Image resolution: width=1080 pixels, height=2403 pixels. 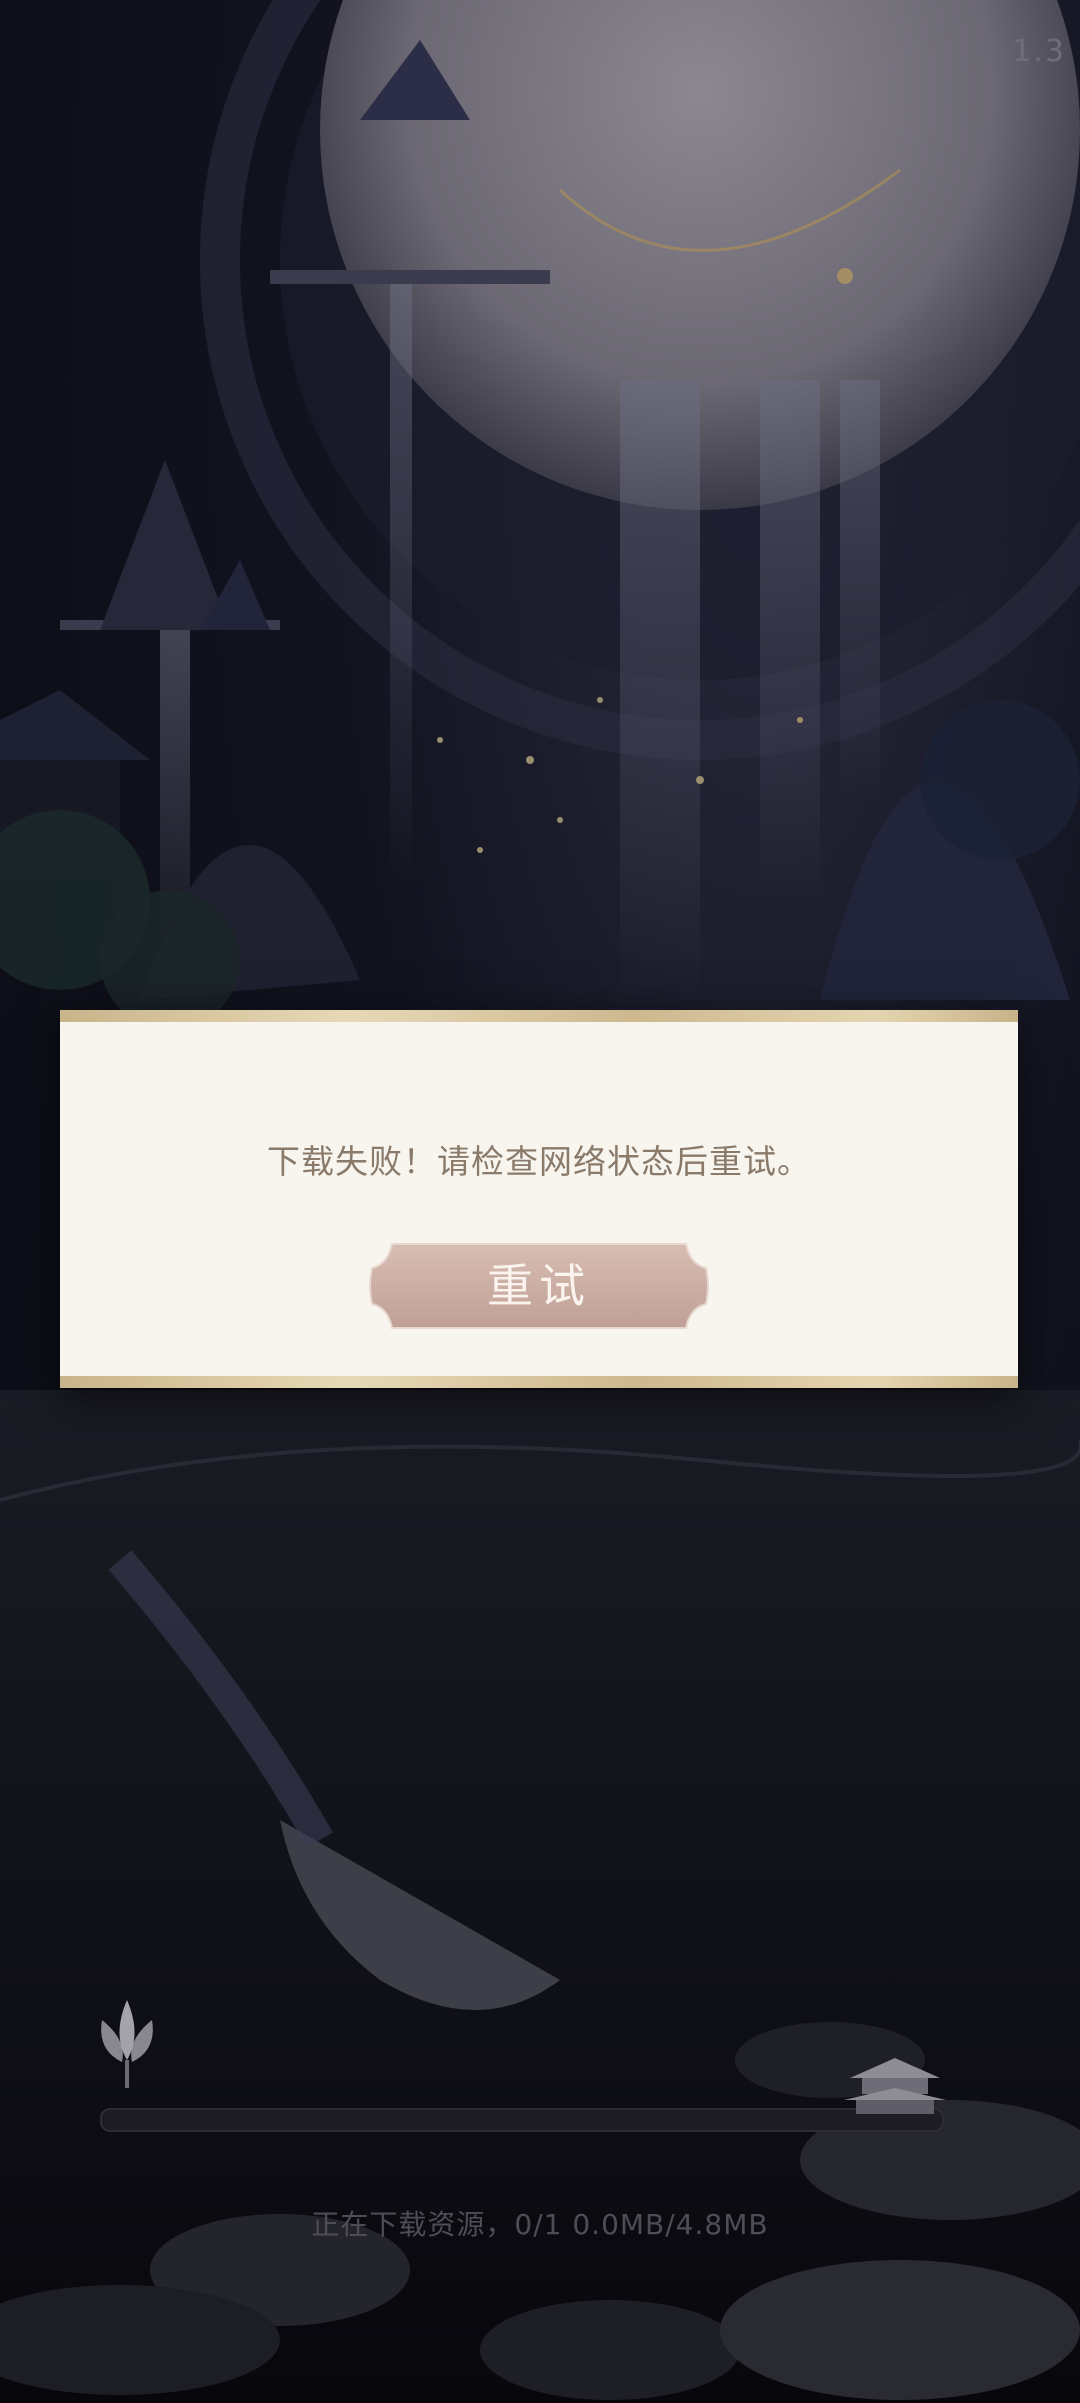 What do you see at coordinates (522, 2120) in the screenshot?
I see `download-progress-bar` at bounding box center [522, 2120].